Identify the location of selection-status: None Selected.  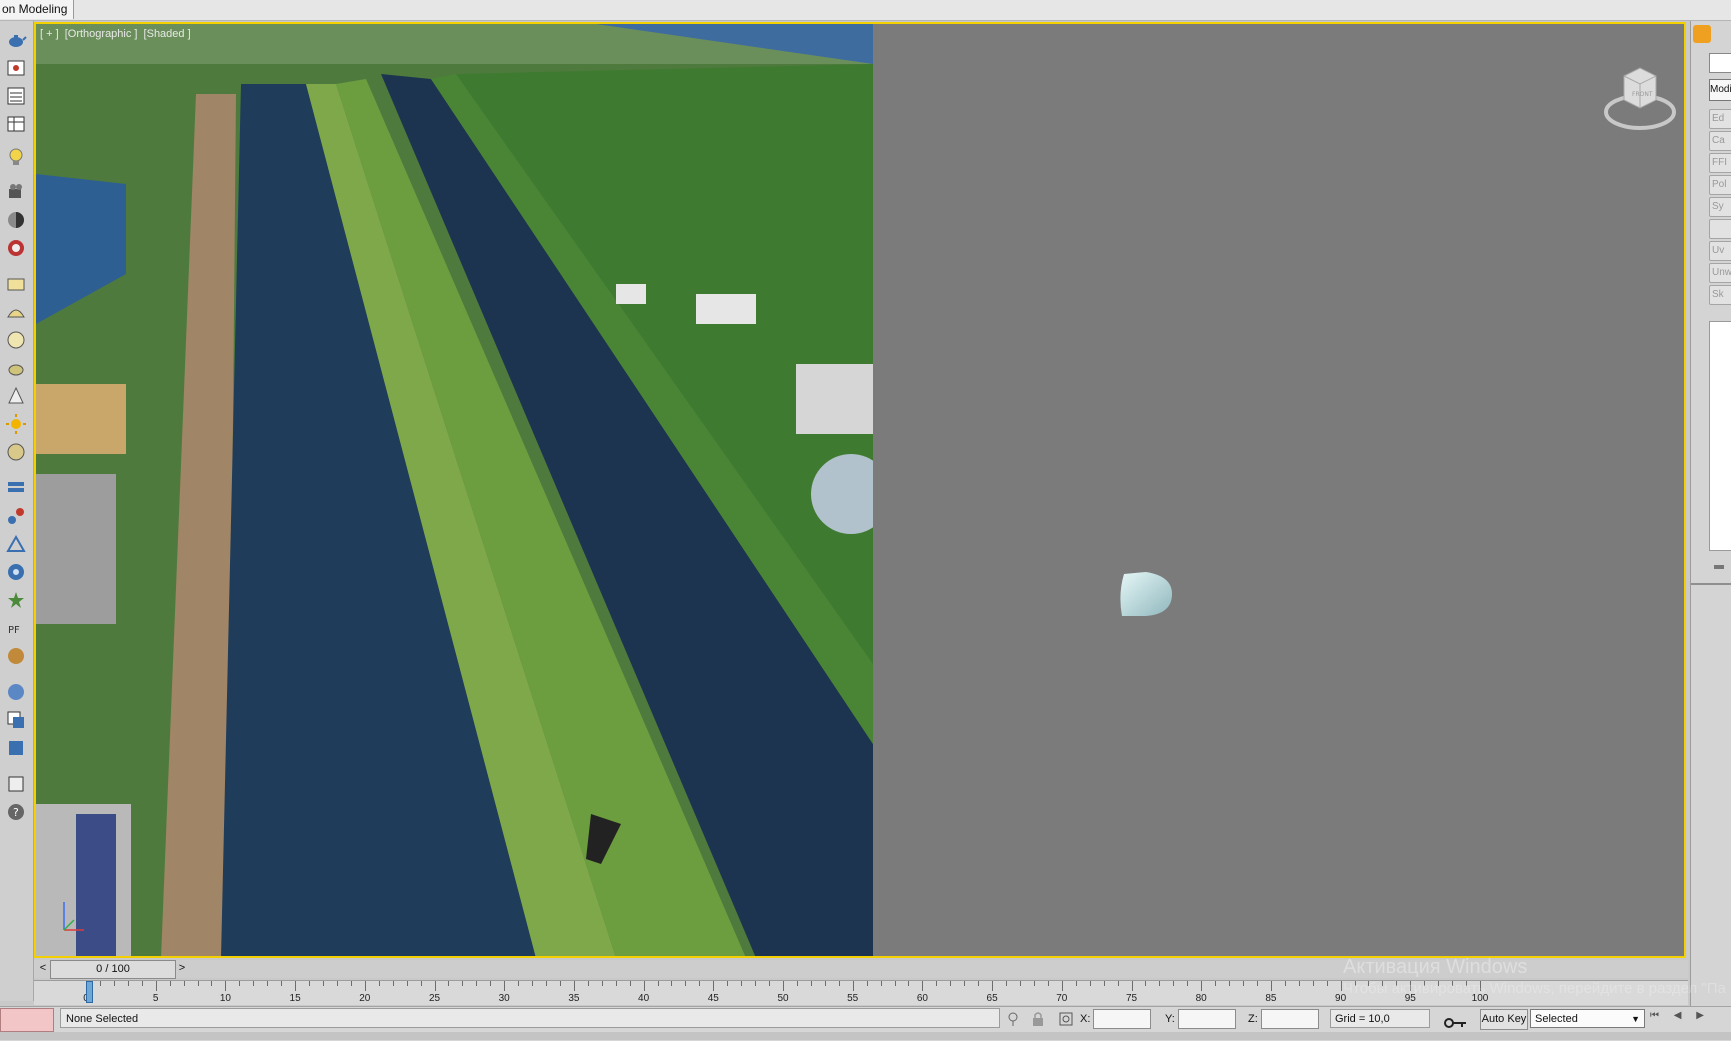
(530, 1018).